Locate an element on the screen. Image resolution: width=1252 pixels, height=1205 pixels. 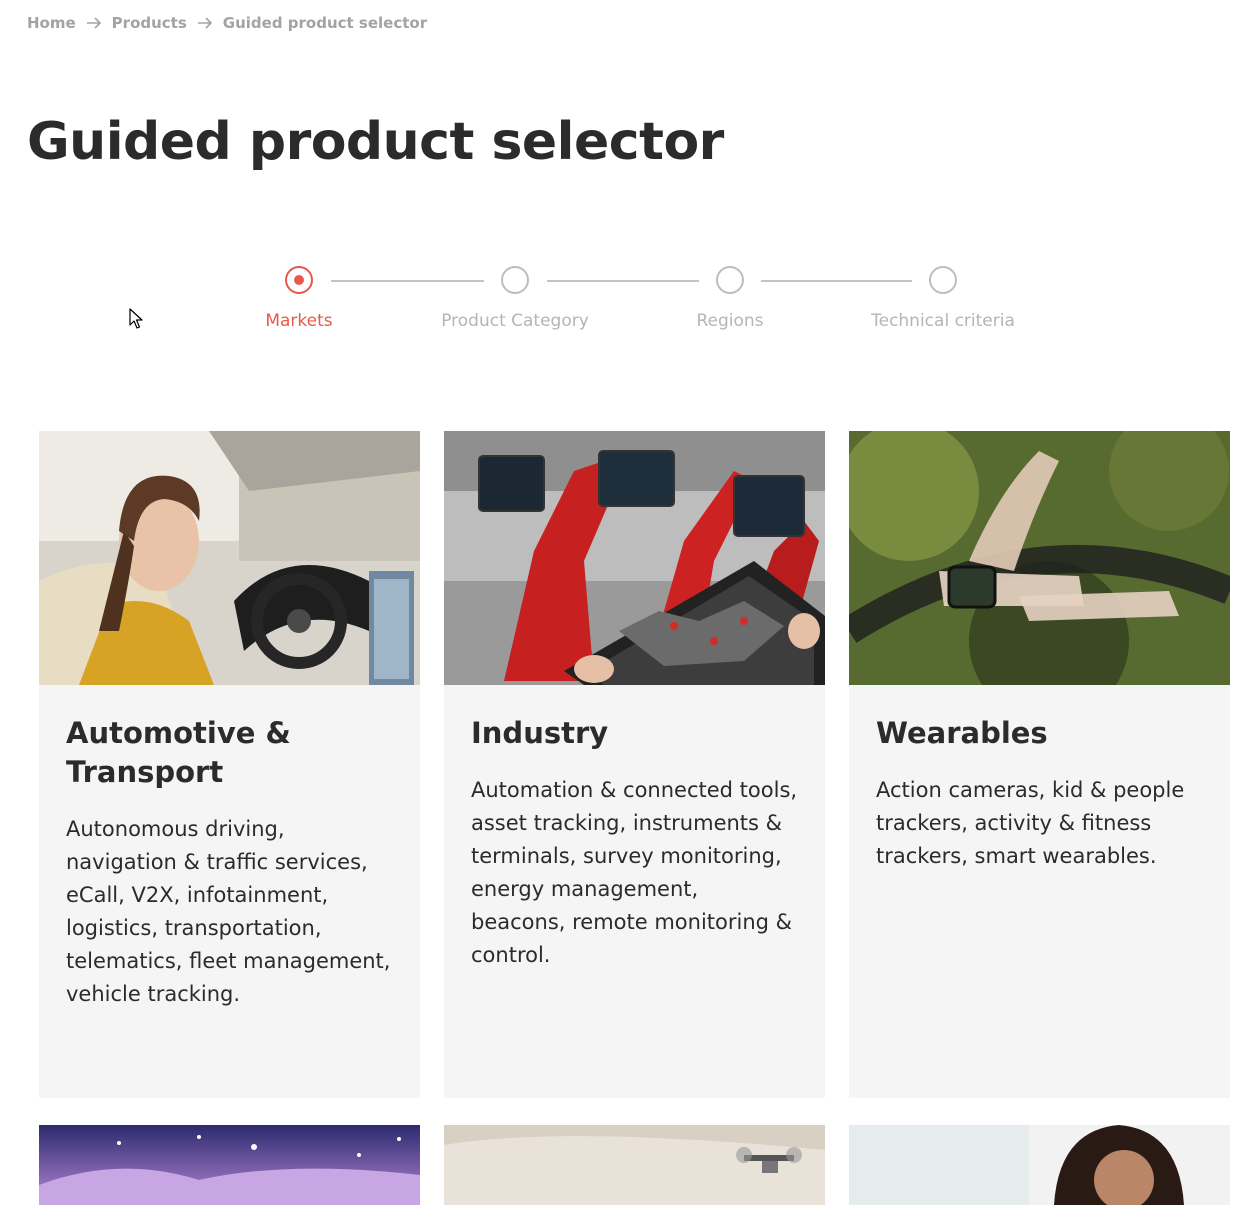
woman-portrait-image is located at coordinates (1039, 1165).